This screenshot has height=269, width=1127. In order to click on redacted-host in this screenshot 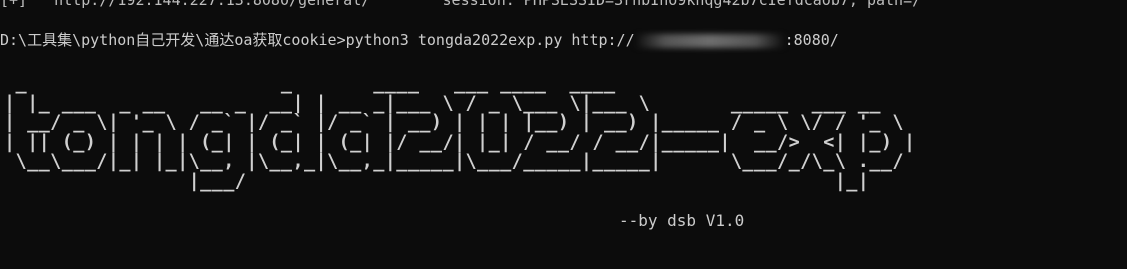, I will do `click(709, 40)`.